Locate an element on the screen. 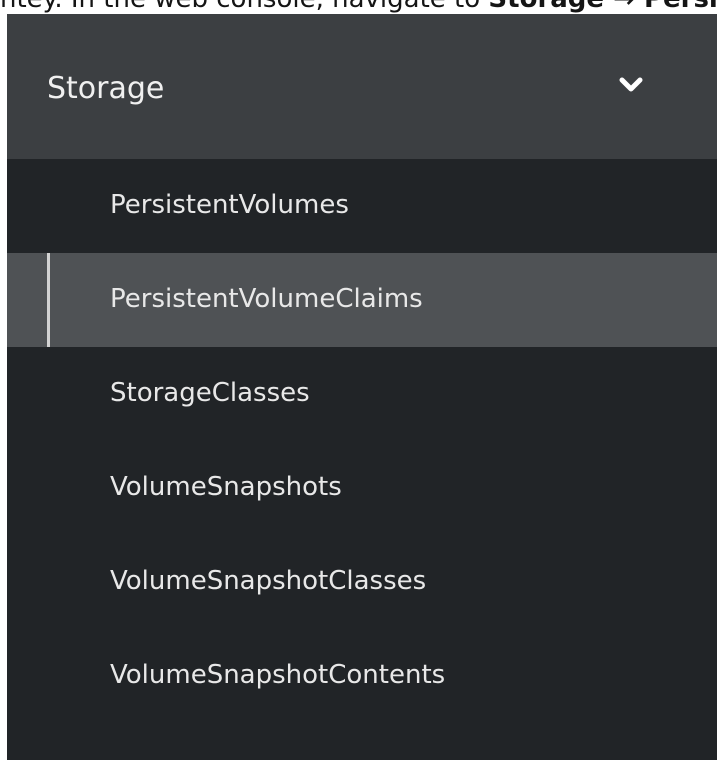 The width and height of the screenshot is (717, 760). nav-item-volumesnapshots: VolumeSnapshots is located at coordinates (362, 488).